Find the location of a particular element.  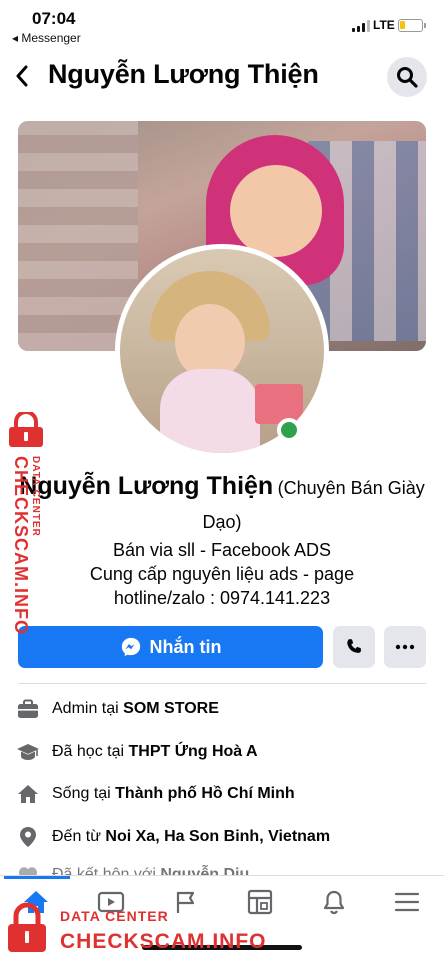

tab-menu is located at coordinates (407, 902).